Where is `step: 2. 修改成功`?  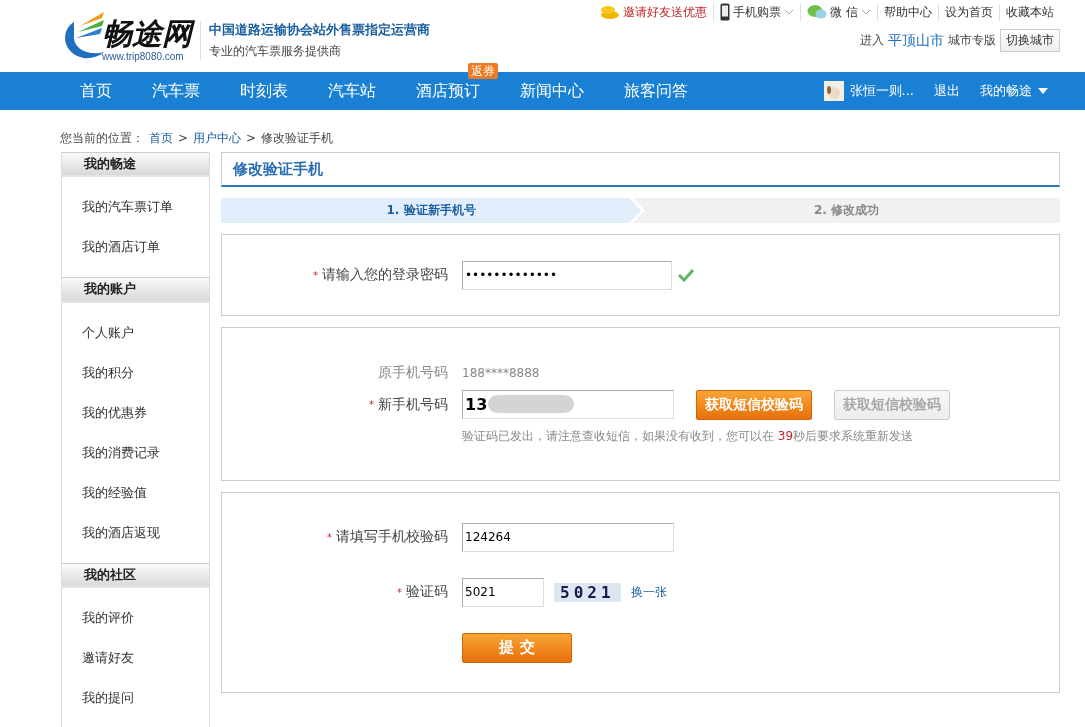
step: 2. 修改成功 is located at coordinates (846, 210).